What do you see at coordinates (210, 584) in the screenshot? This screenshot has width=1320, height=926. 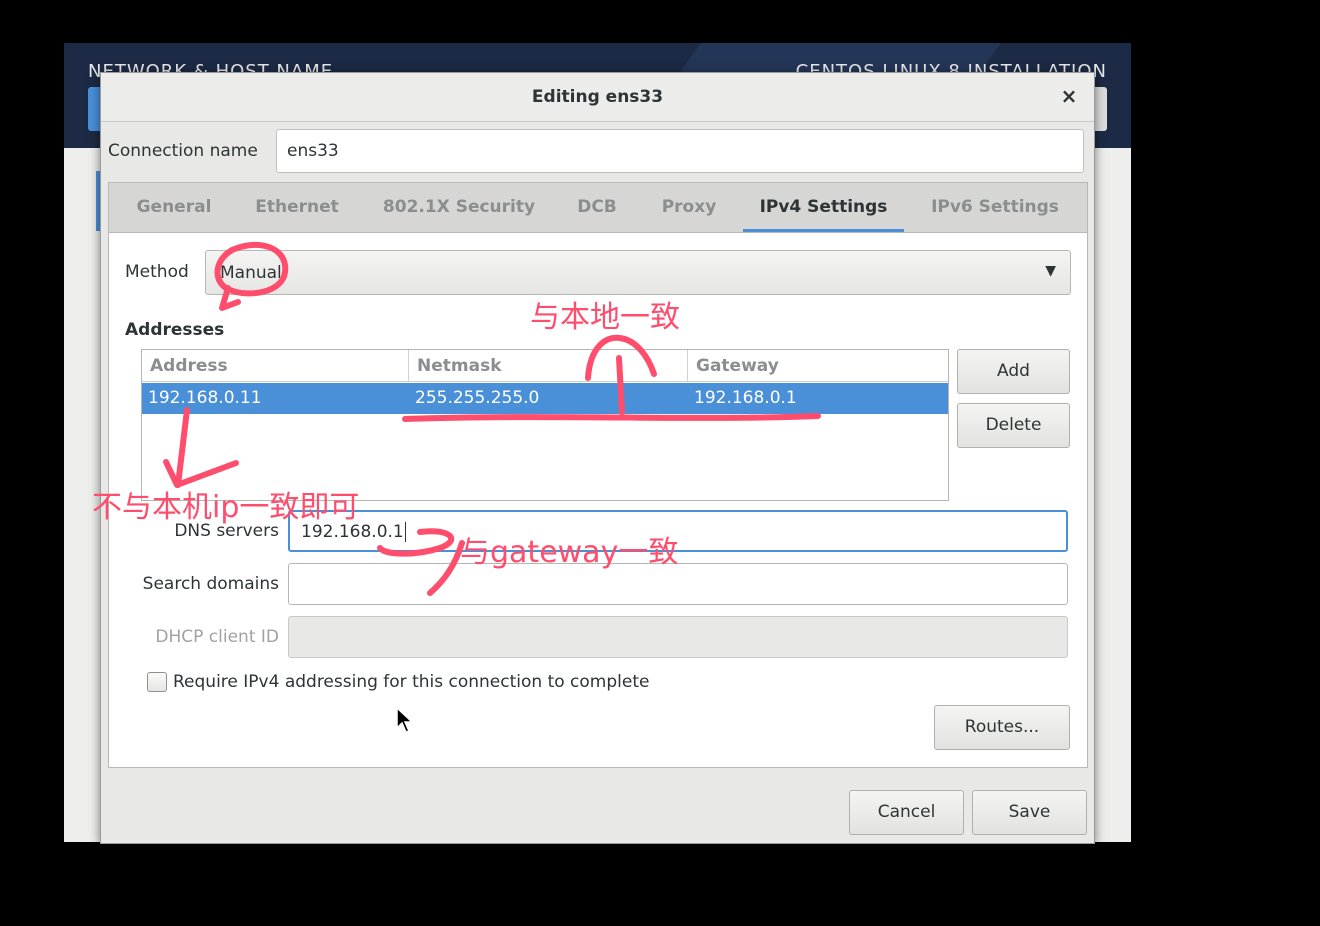 I see `search-domains-label: Search domains` at bounding box center [210, 584].